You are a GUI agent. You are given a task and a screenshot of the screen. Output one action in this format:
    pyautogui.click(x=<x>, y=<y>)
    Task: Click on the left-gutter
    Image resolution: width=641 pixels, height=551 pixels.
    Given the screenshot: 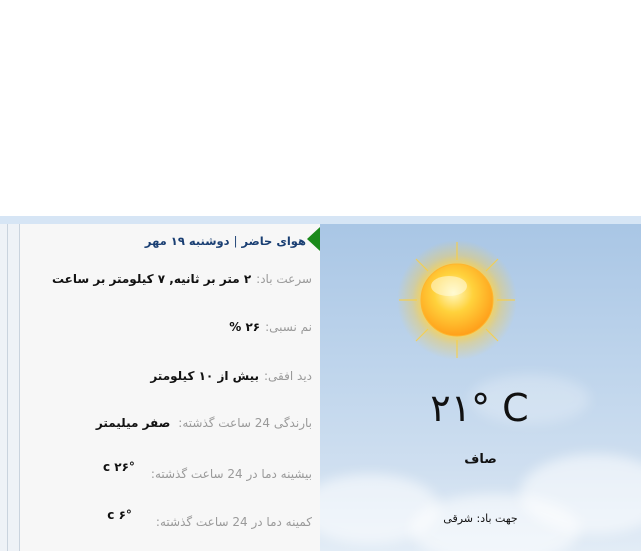 What is the action you would take?
    pyautogui.click(x=10, y=387)
    